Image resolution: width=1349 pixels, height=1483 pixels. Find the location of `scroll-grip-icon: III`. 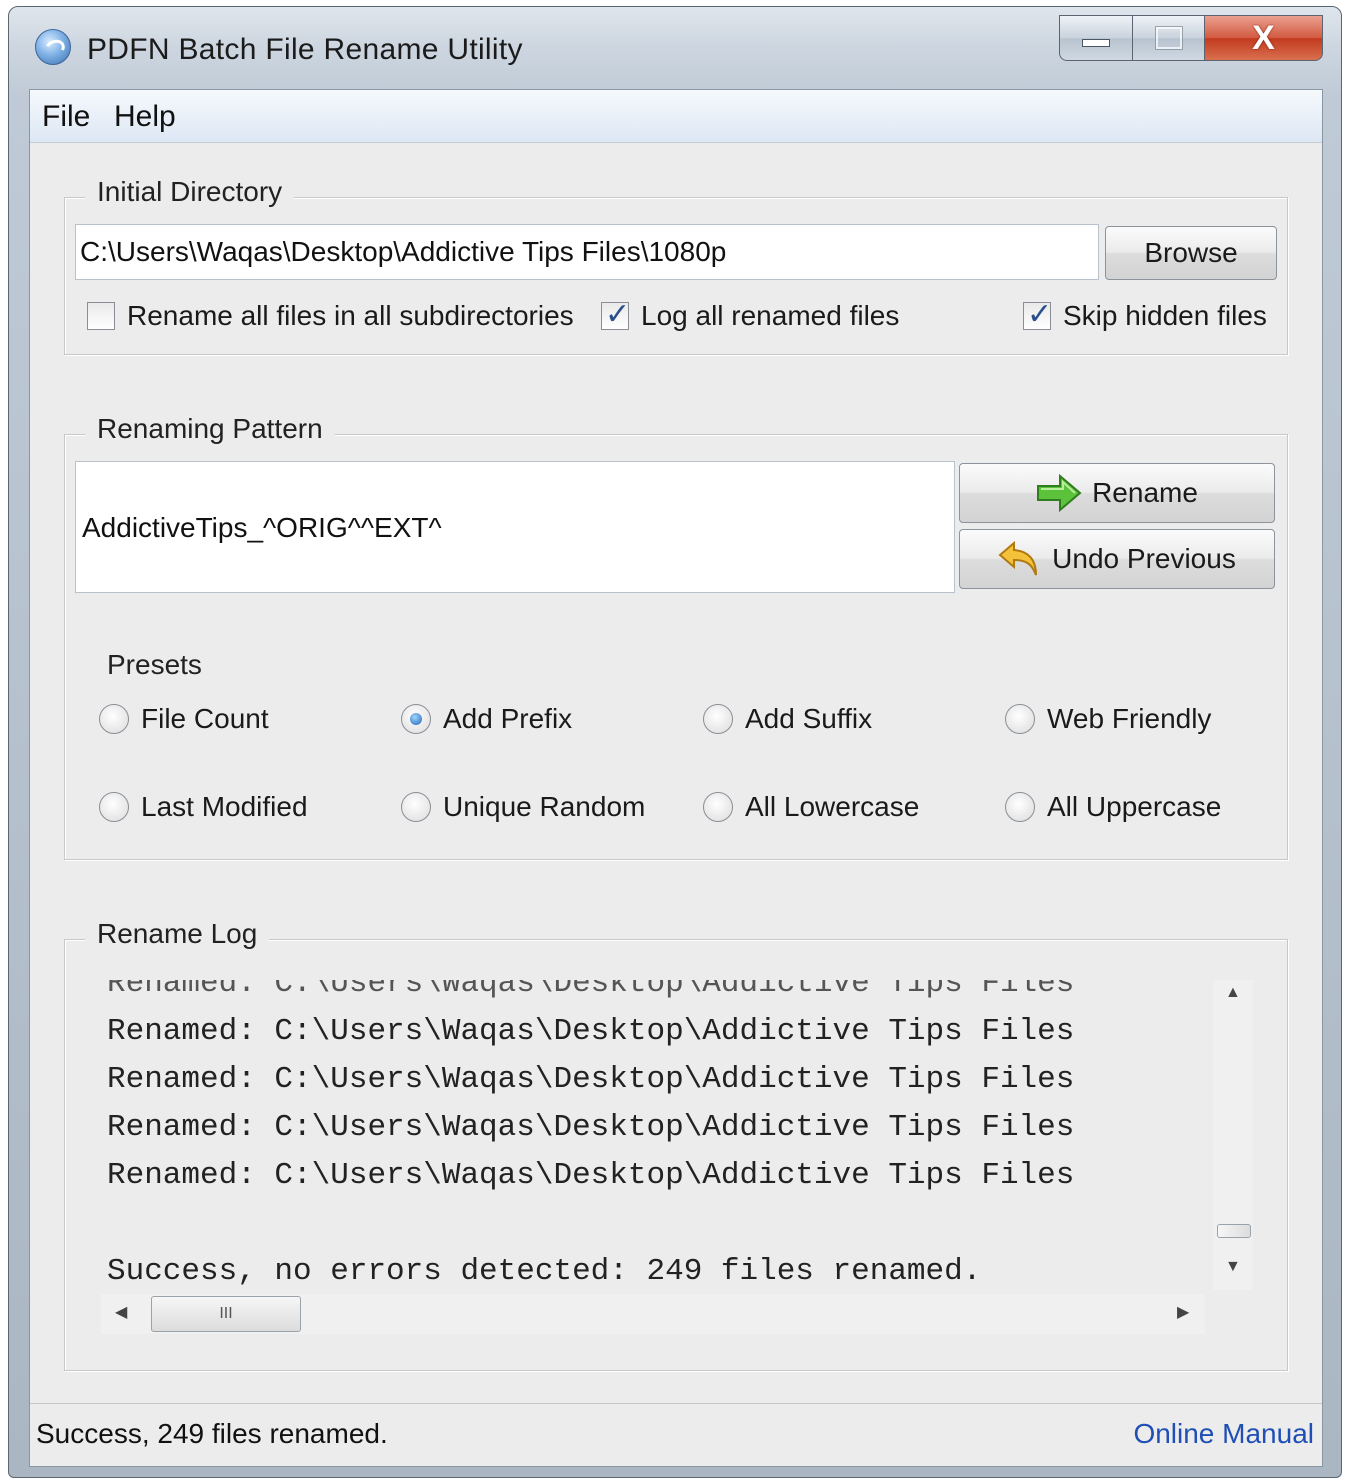

scroll-grip-icon: III is located at coordinates (226, 1313).